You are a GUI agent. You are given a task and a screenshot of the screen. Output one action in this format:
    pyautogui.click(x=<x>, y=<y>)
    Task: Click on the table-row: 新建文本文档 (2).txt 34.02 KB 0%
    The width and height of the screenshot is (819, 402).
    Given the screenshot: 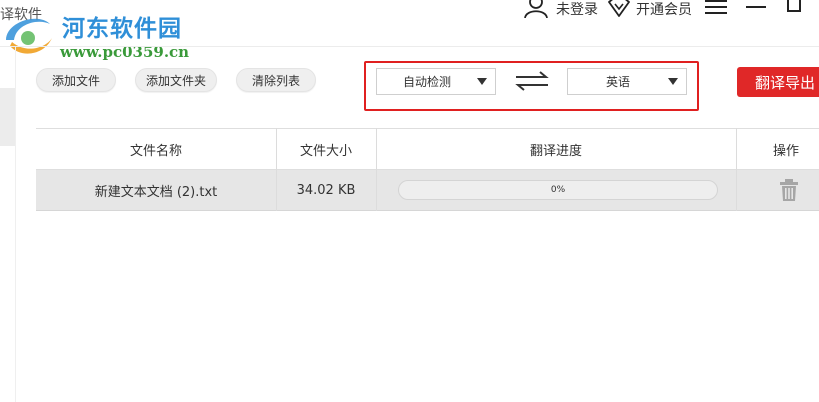 What is the action you would take?
    pyautogui.click(x=427, y=190)
    